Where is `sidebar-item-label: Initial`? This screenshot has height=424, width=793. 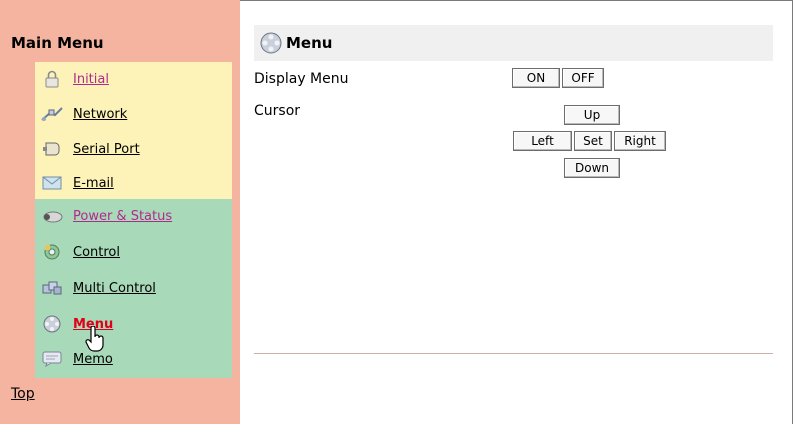 sidebar-item-label: Initial is located at coordinates (91, 79).